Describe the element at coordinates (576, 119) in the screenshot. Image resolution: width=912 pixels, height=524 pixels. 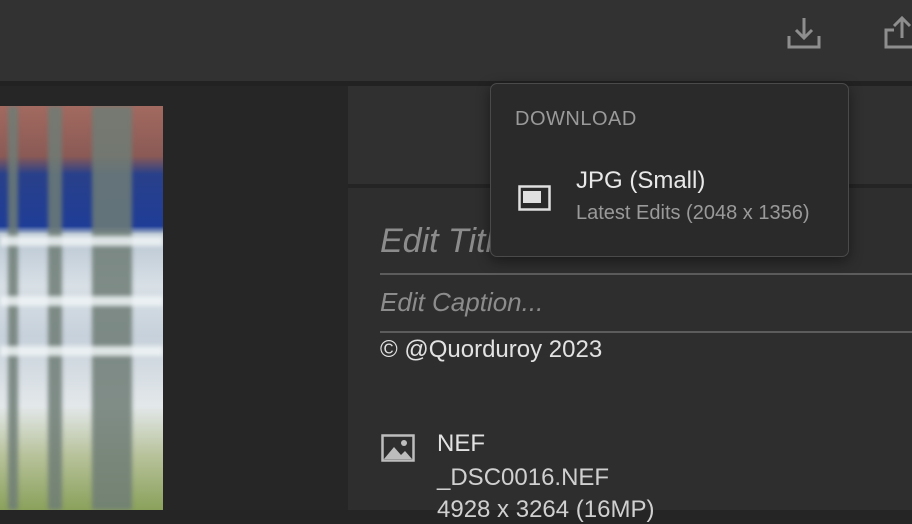
I see `download-menu-heading: DOWNLOAD` at that location.